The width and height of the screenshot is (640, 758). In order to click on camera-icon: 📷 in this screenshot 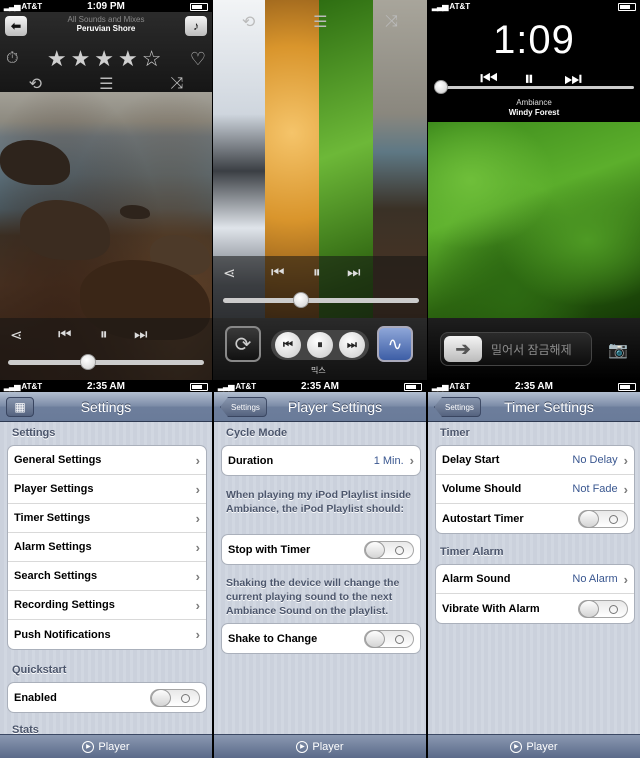, I will do `click(618, 350)`.